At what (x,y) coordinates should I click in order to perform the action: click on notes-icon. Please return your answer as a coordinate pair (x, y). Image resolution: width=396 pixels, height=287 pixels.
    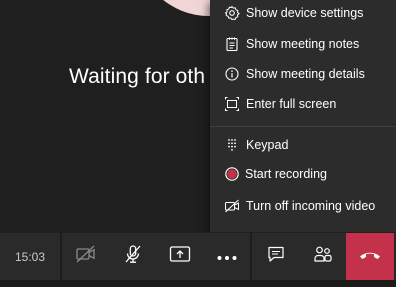
    Looking at the image, I should click on (232, 44).